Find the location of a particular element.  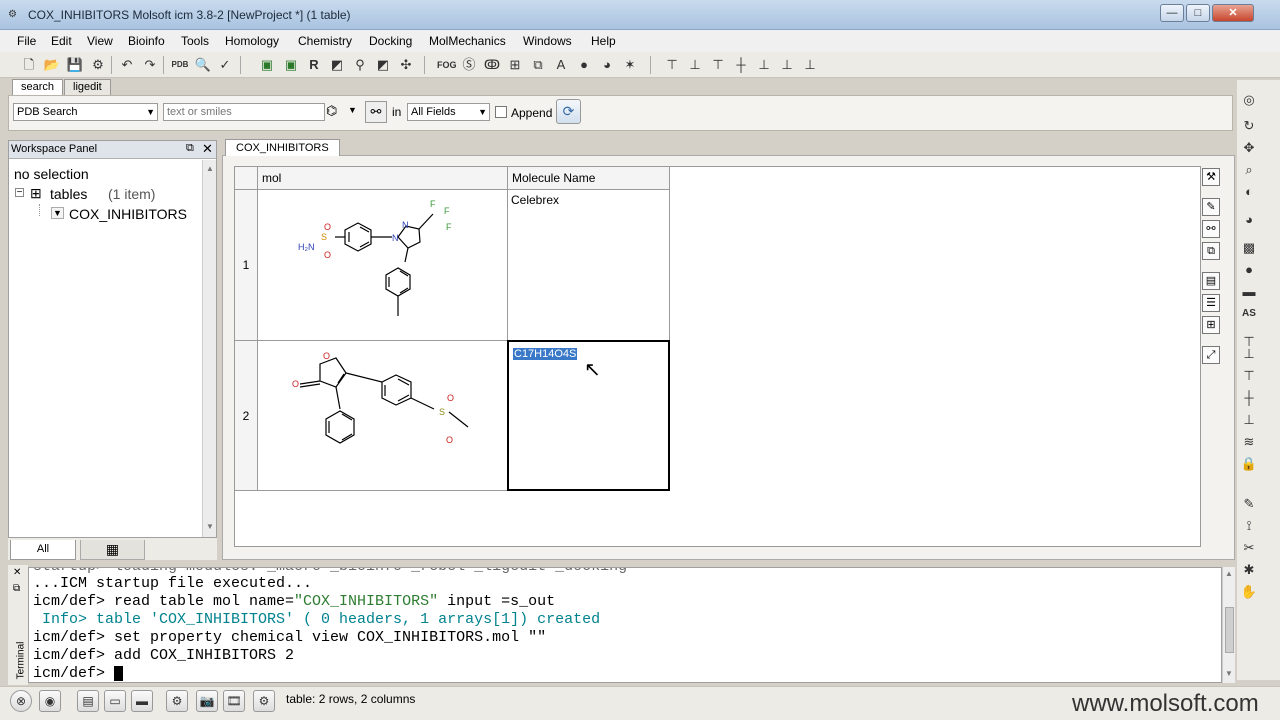

bond-icon: ◩ is located at coordinates (383, 65).